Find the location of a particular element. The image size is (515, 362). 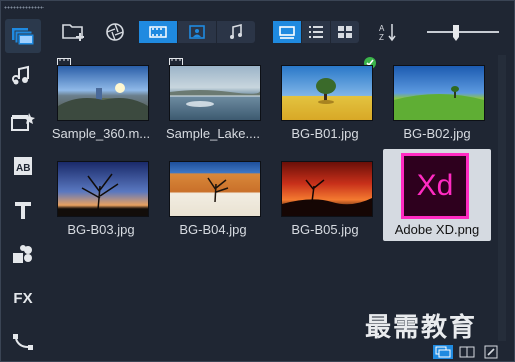

media-item-label: Adobe XD.png is located at coordinates (437, 229).